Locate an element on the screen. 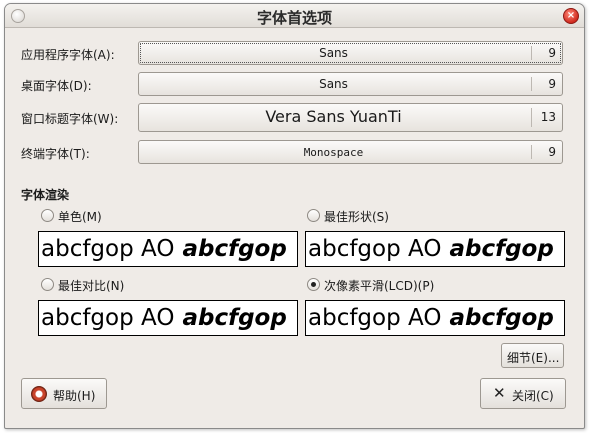 This screenshot has width=590, height=433. preview-monochrome: abcfgop AO abcfgop is located at coordinates (168, 249).